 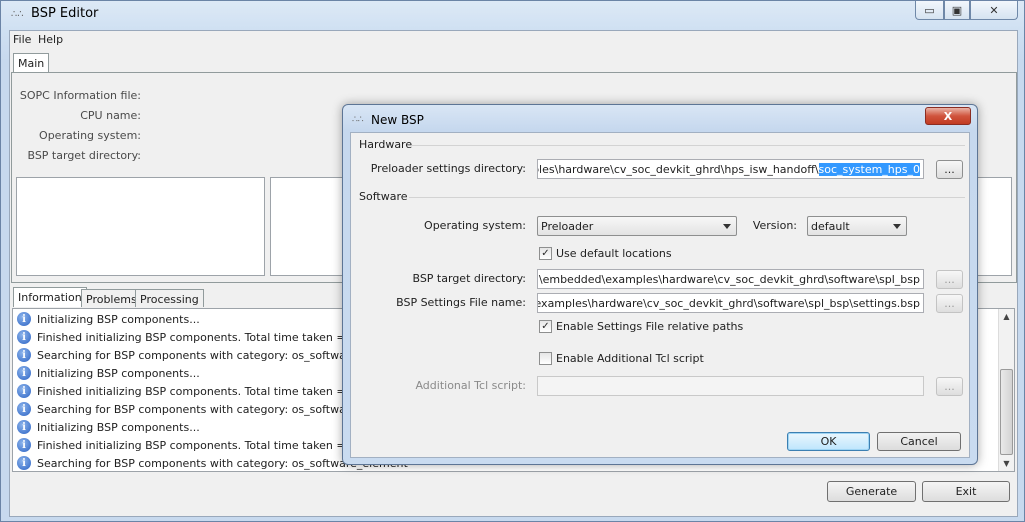 I want to click on scroll-thumb, so click(x=1006, y=412).